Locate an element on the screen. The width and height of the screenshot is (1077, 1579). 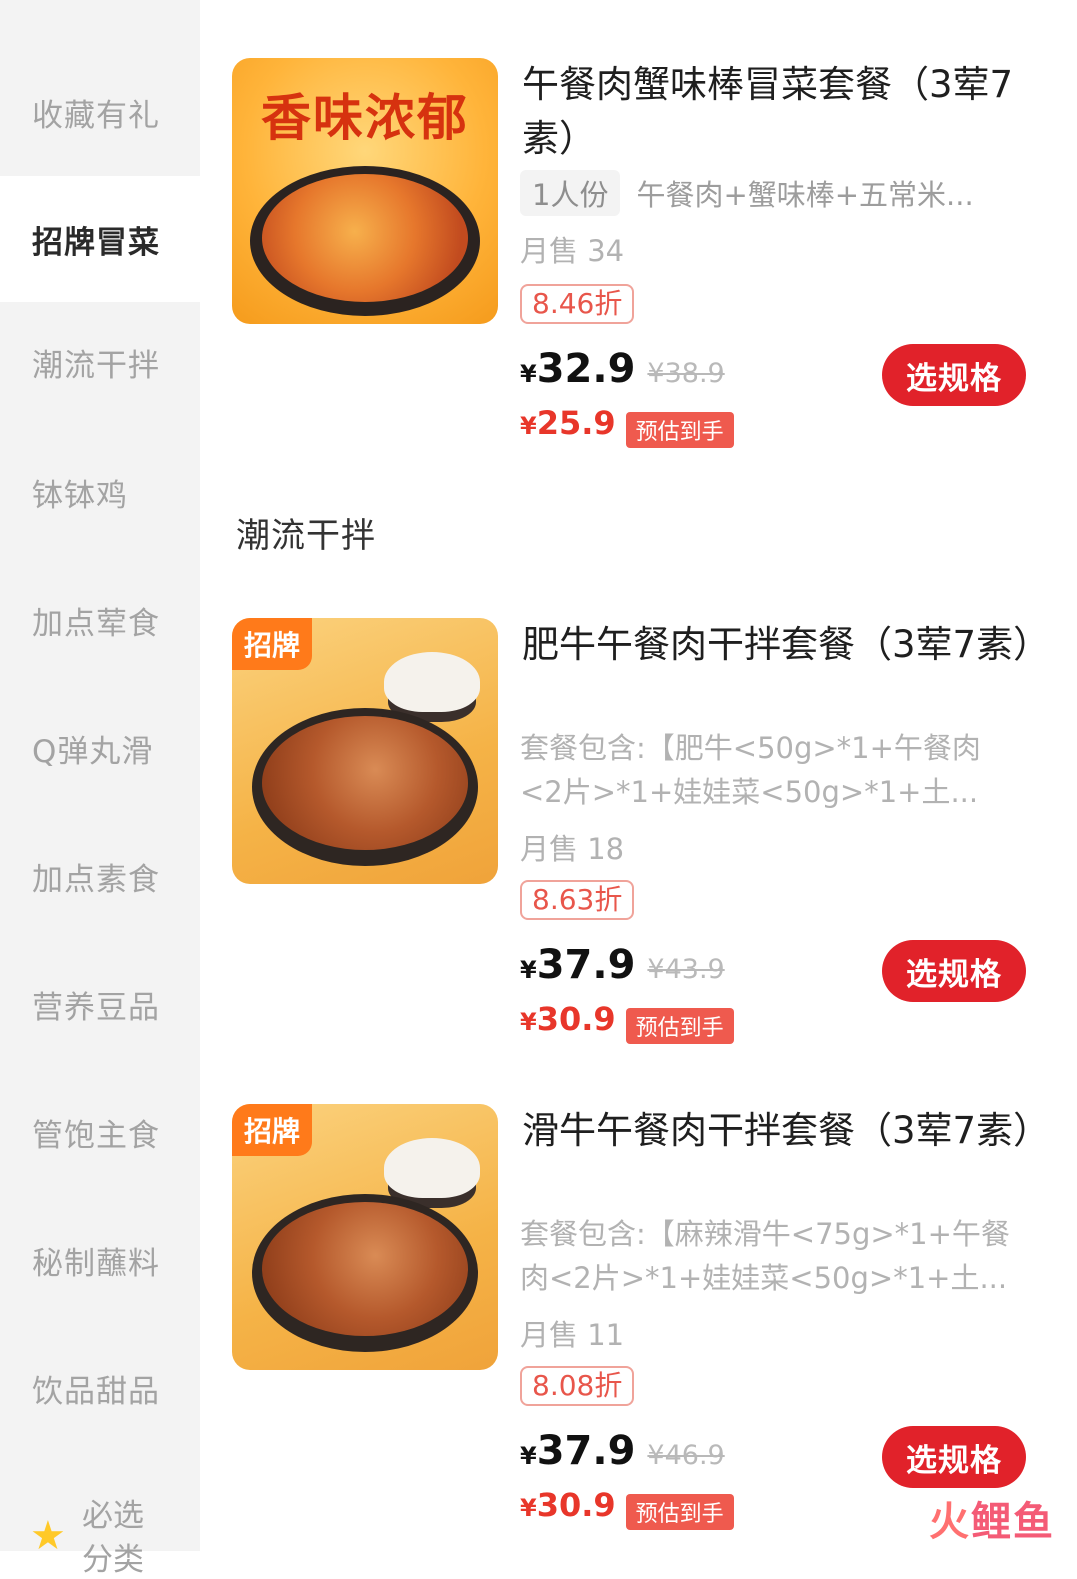
sidebar-item-veg: 加点素食 is located at coordinates (100, 876).